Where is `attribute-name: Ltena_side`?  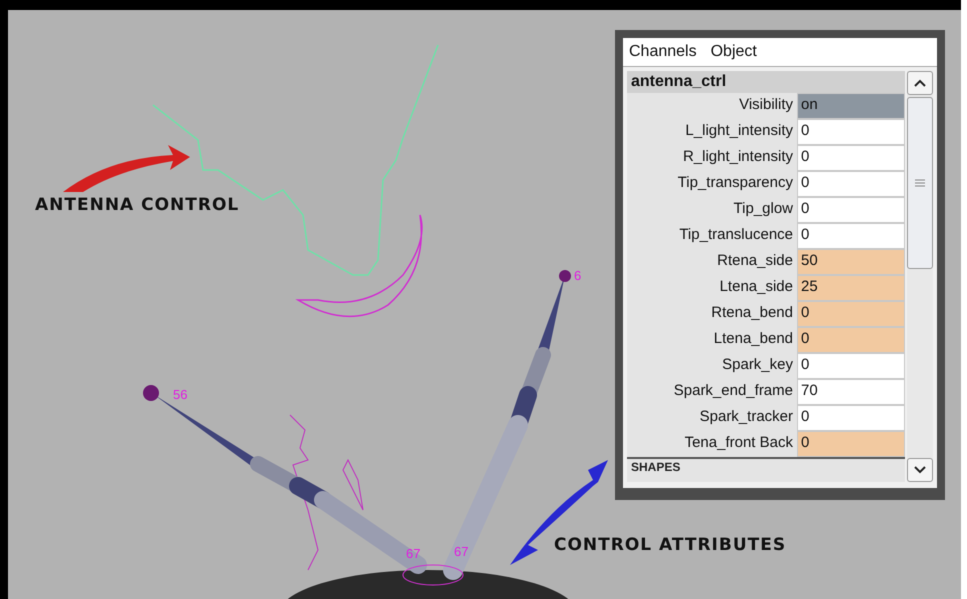 attribute-name: Ltena_side is located at coordinates (712, 288).